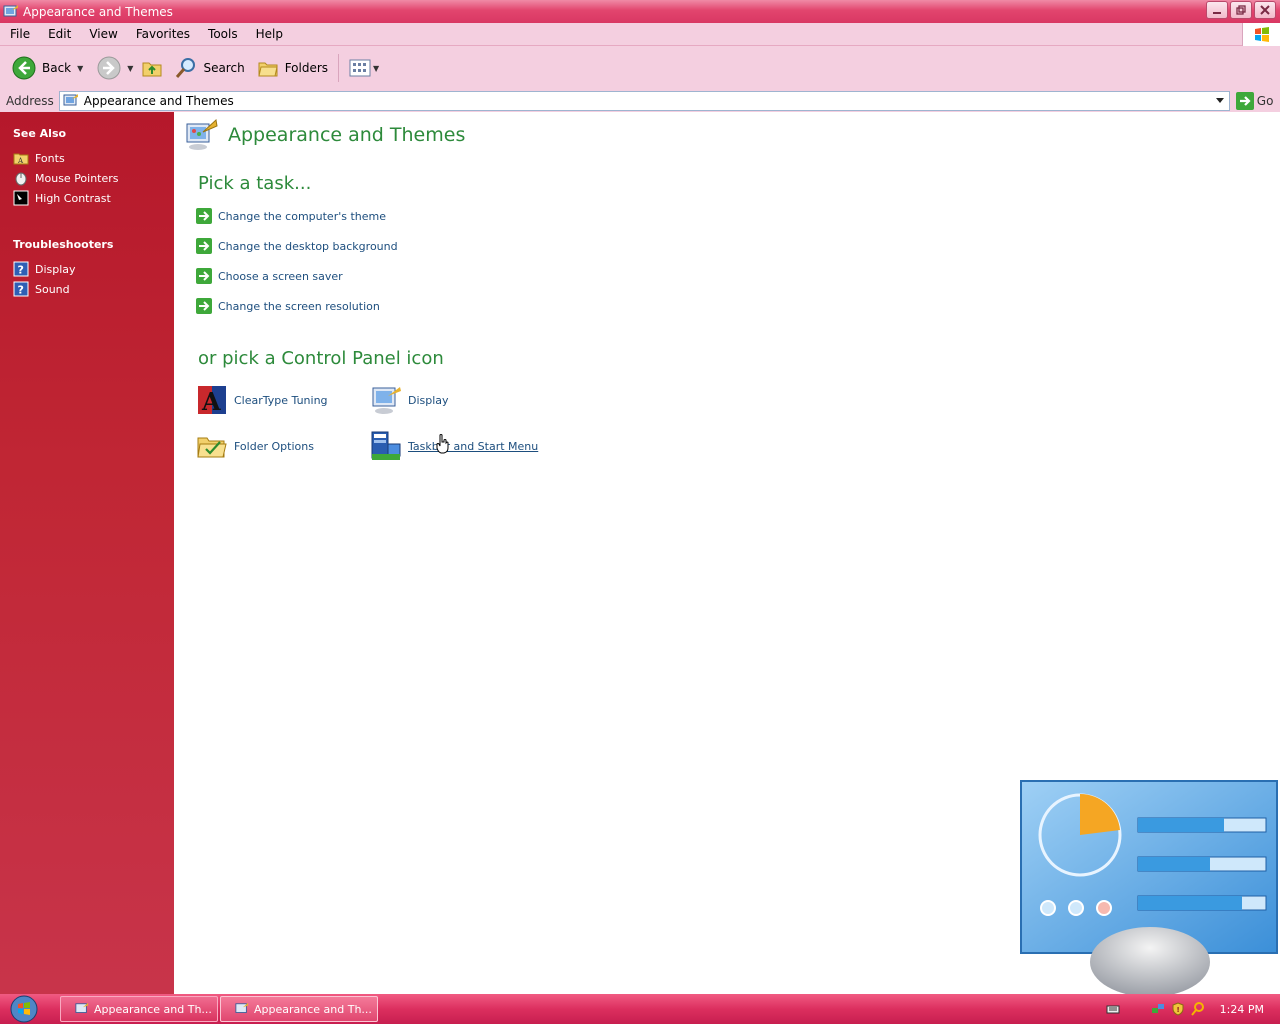 The image size is (1280, 1024). I want to click on folders-icon, so click(268, 69).